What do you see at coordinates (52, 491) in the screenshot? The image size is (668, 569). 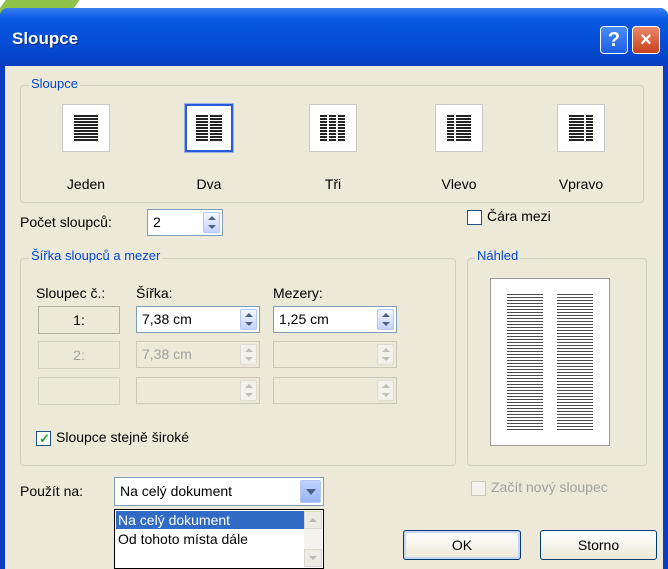 I see `apply-to-label: Použít na:` at bounding box center [52, 491].